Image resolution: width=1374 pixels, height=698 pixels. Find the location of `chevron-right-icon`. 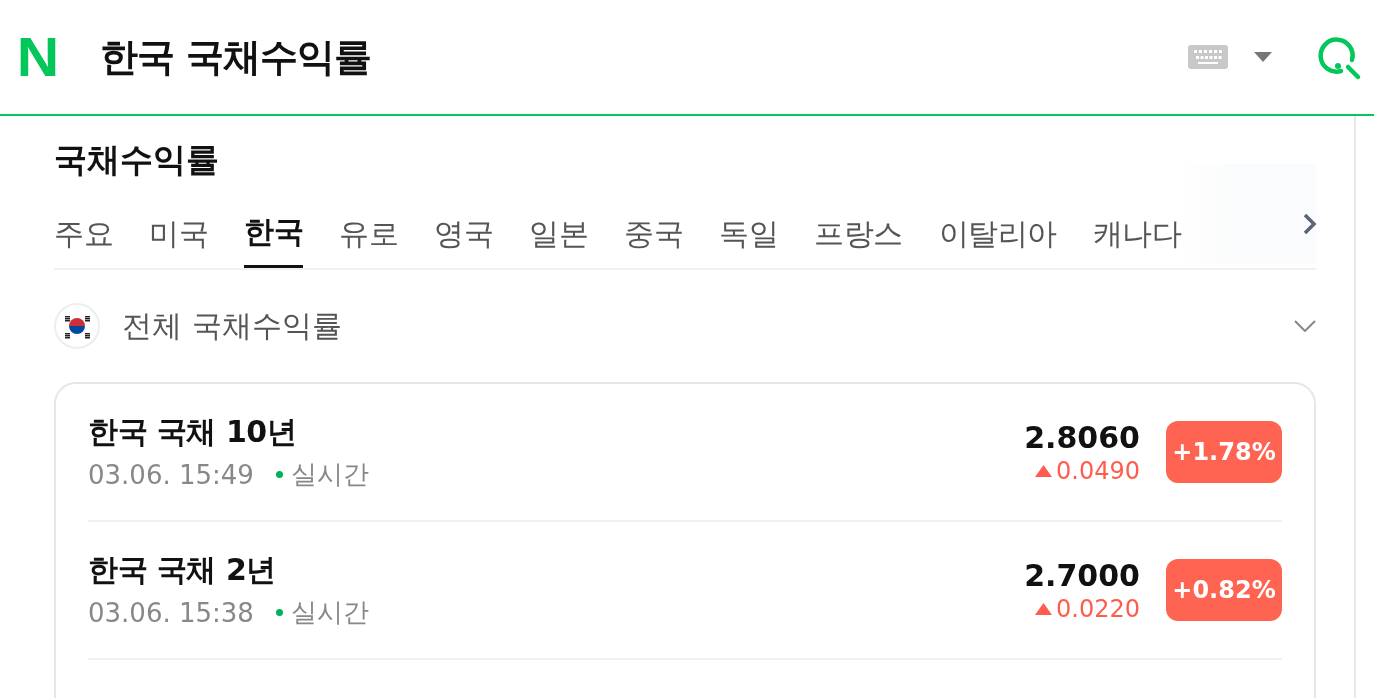

chevron-right-icon is located at coordinates (1310, 224).